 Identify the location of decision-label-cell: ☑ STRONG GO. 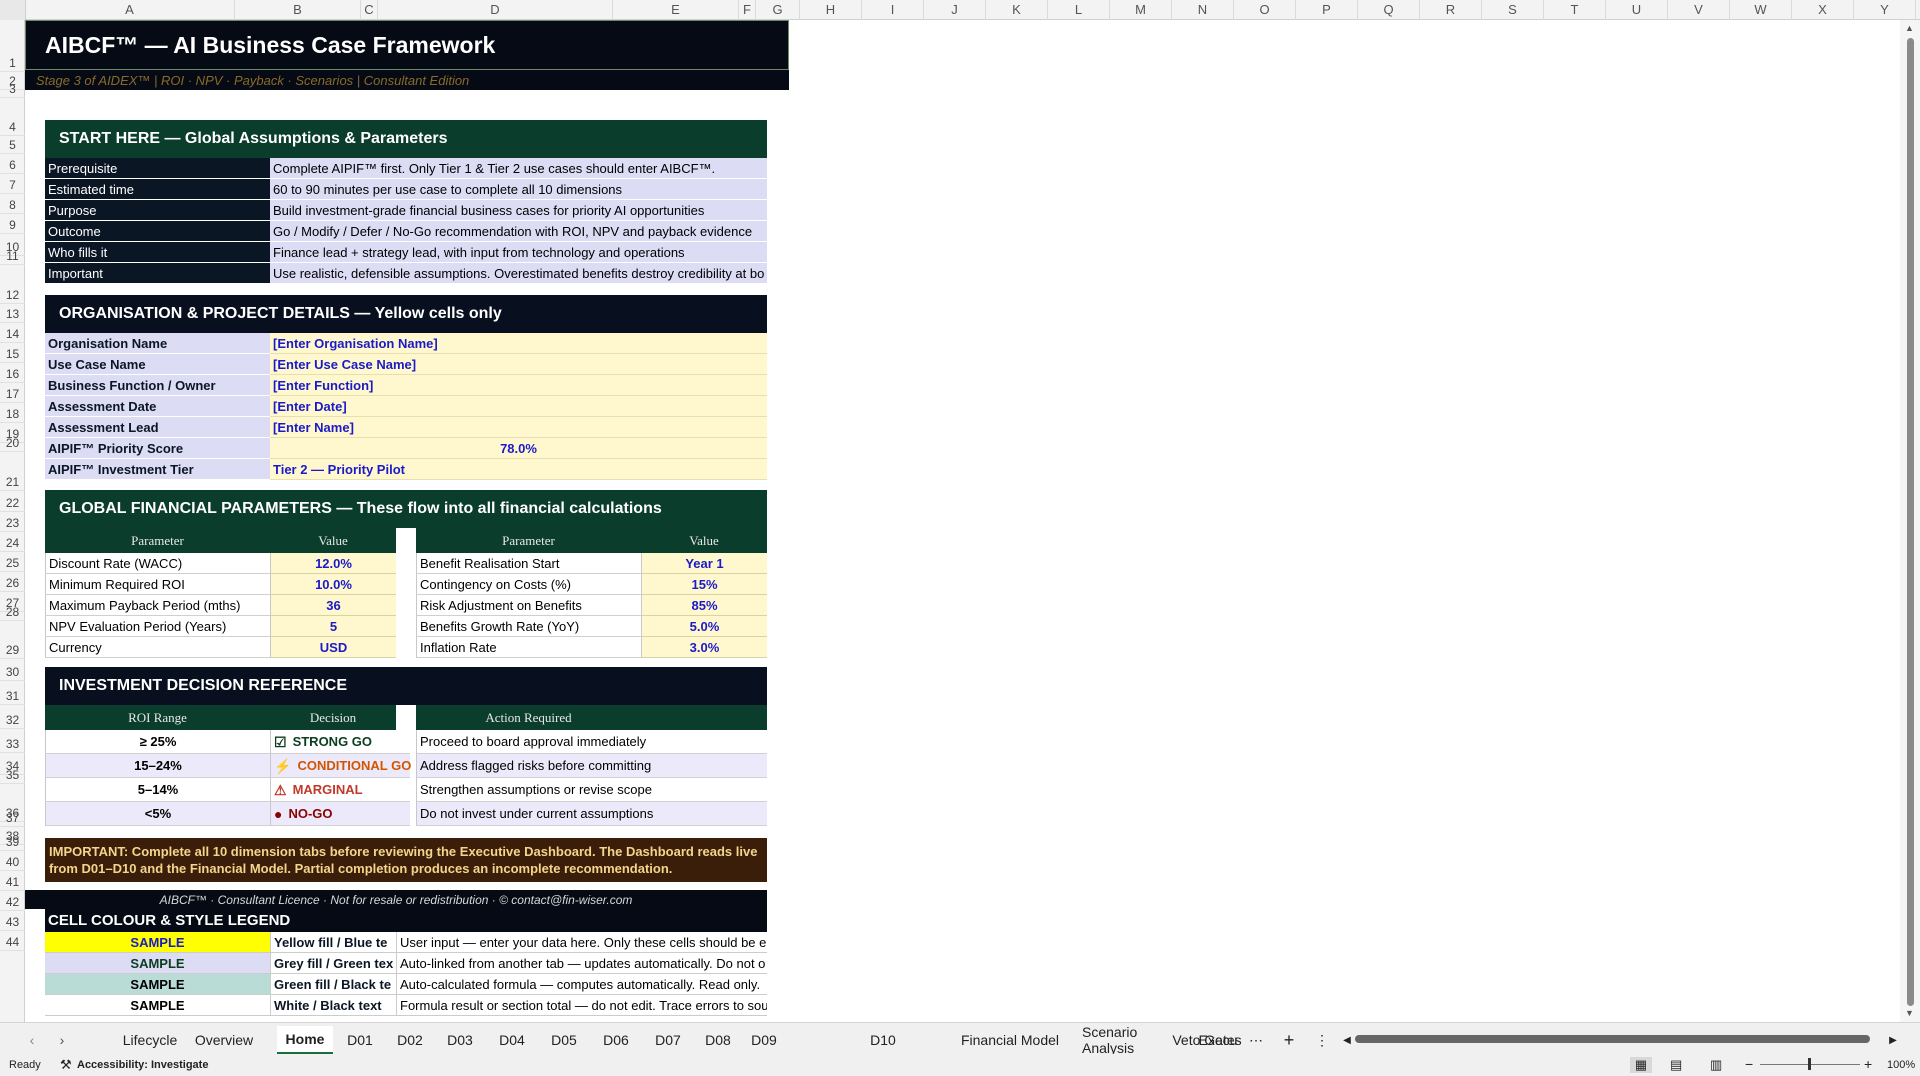
(340, 742).